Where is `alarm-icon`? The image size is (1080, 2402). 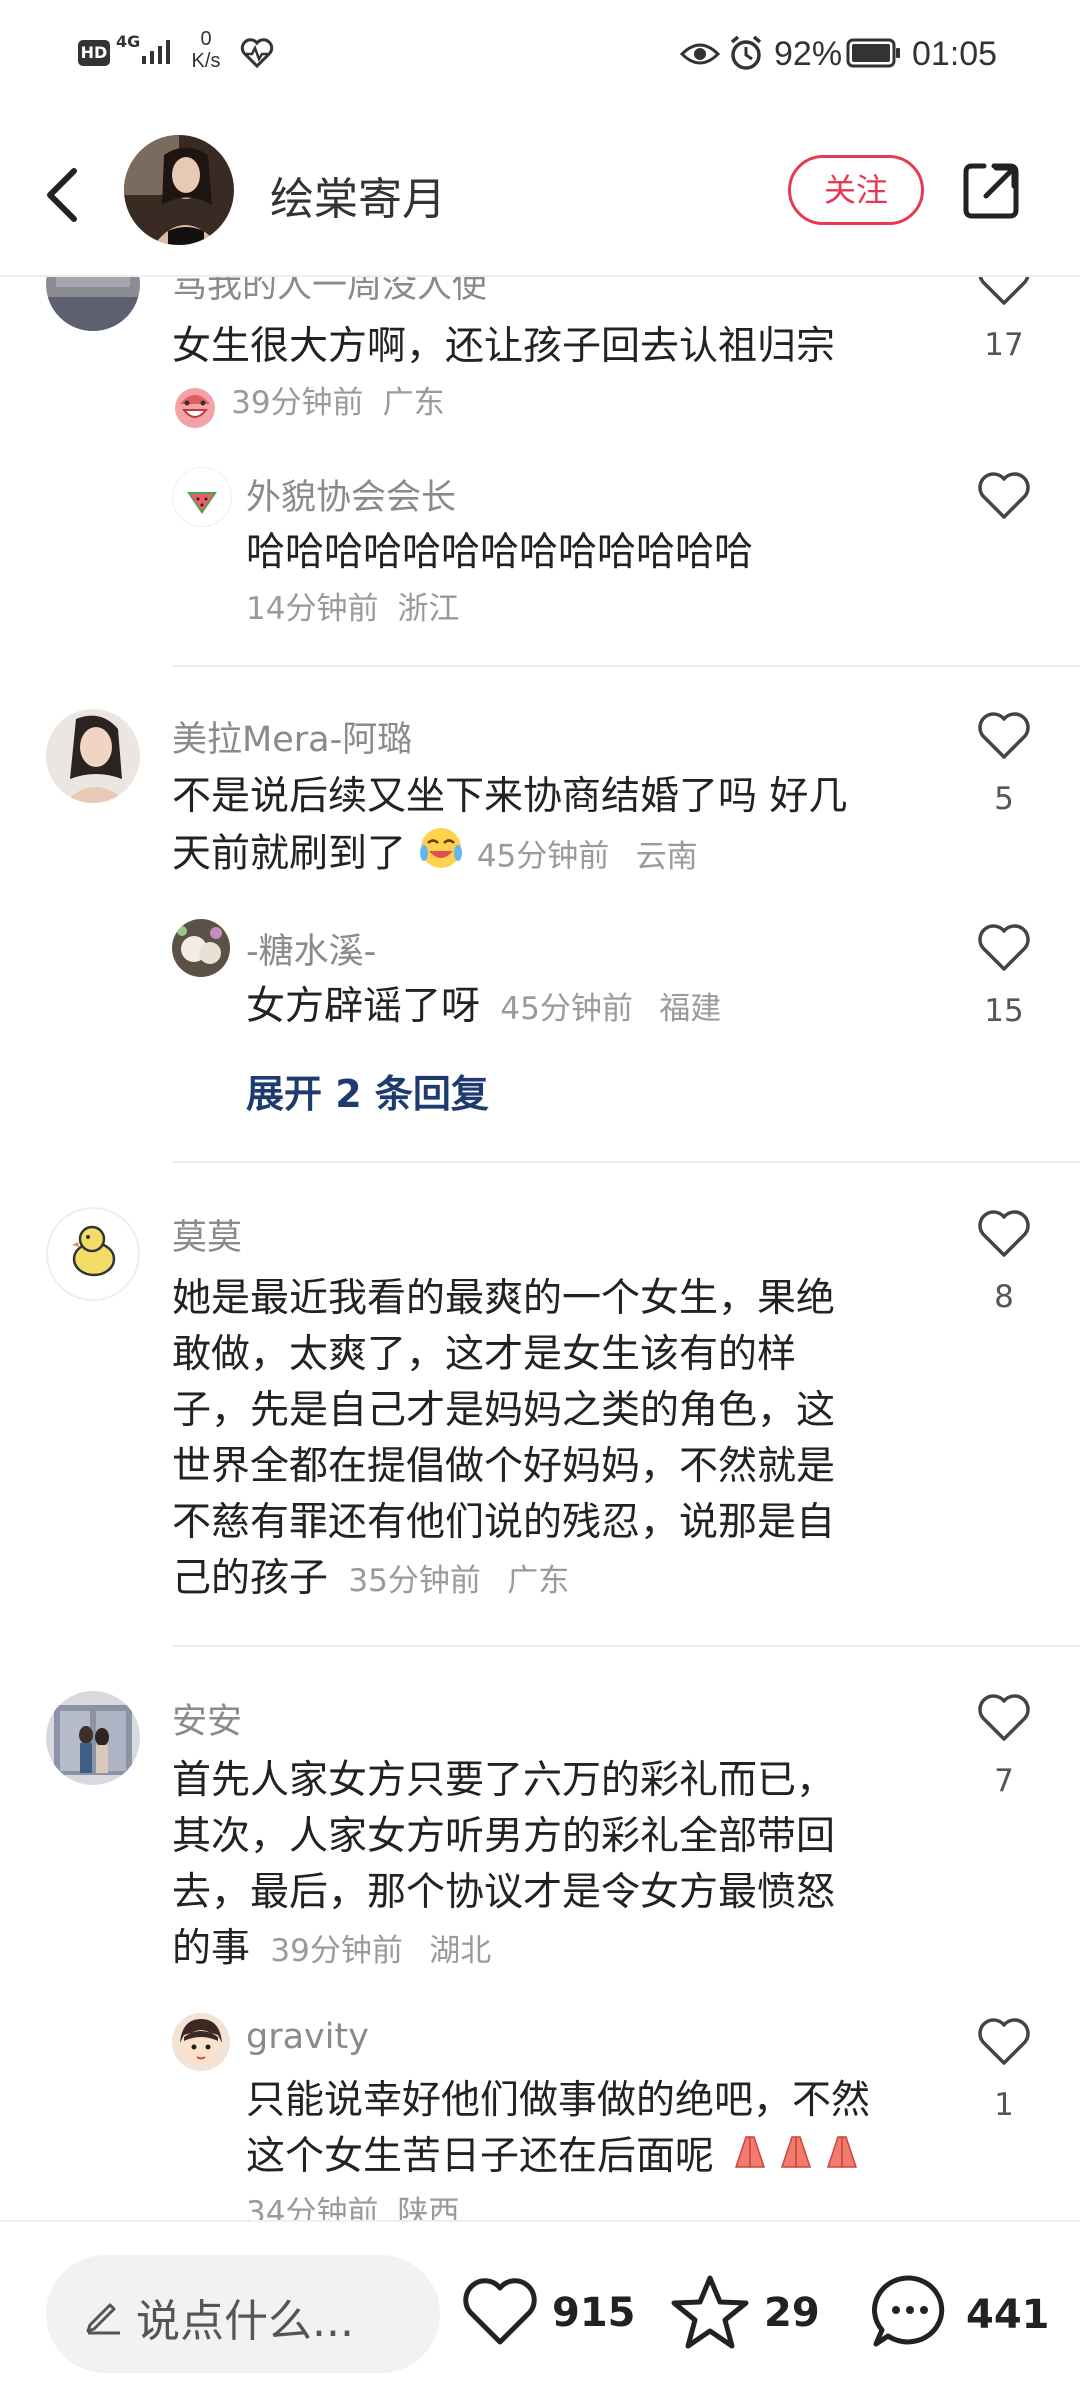 alarm-icon is located at coordinates (746, 55).